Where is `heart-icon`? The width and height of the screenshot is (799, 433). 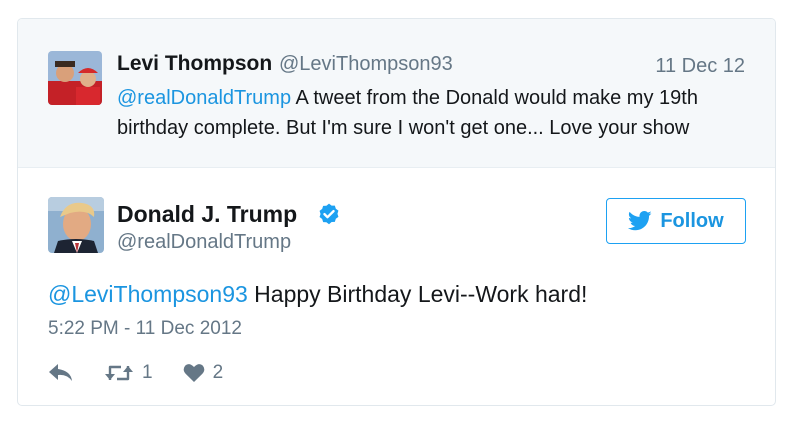 heart-icon is located at coordinates (193, 373).